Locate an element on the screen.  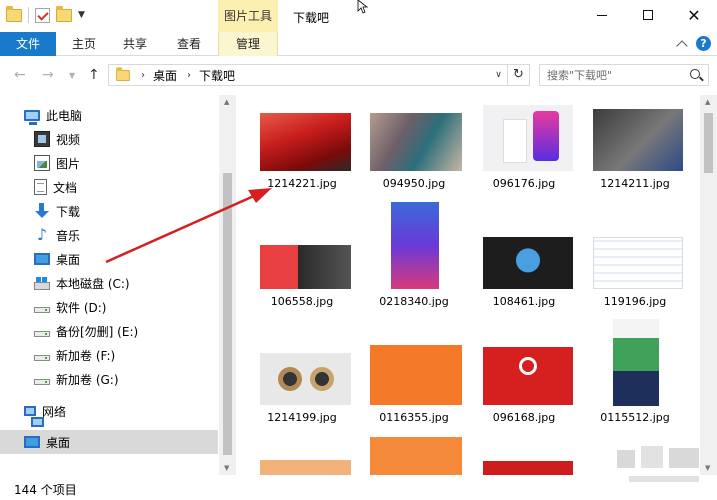
back-arrow-icon: ← is located at coordinates (20, 75).